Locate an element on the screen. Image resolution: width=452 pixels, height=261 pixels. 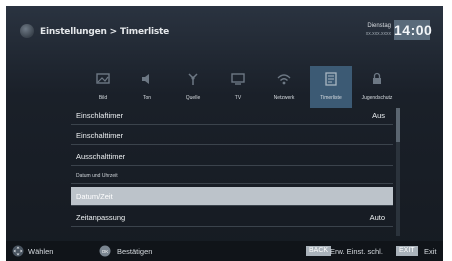
tab-jugendschutz: Jugendschutz is located at coordinates (377, 87).